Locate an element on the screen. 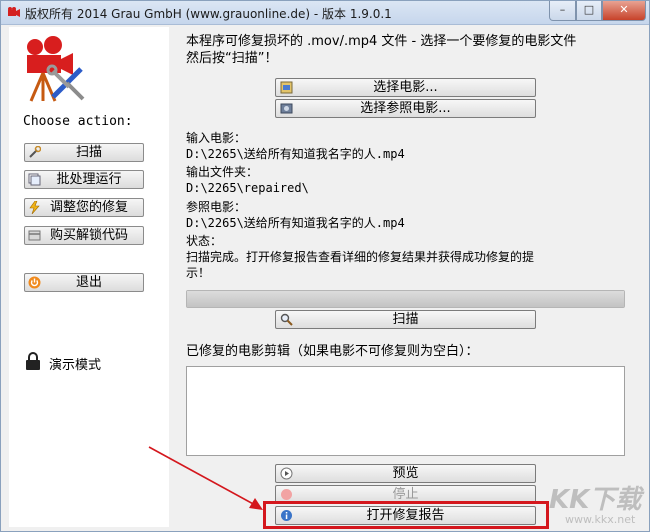  scan-action-button: 扫描 is located at coordinates (84, 152).